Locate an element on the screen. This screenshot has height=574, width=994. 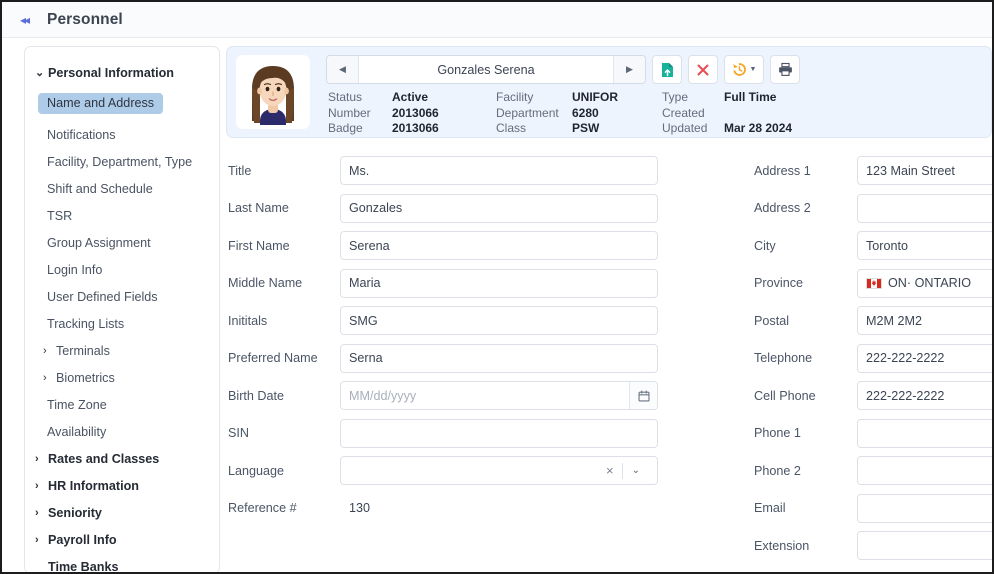
top-bar: ◂◂ Personnel is located at coordinates (497, 20).